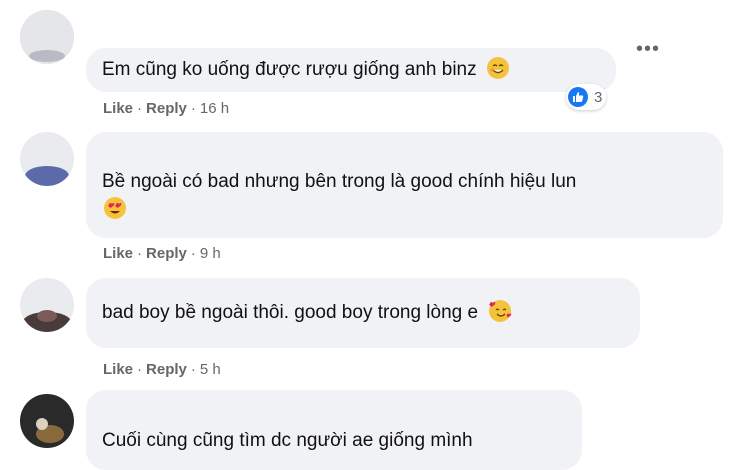  I want to click on reaction-summary: 3, so click(586, 97).